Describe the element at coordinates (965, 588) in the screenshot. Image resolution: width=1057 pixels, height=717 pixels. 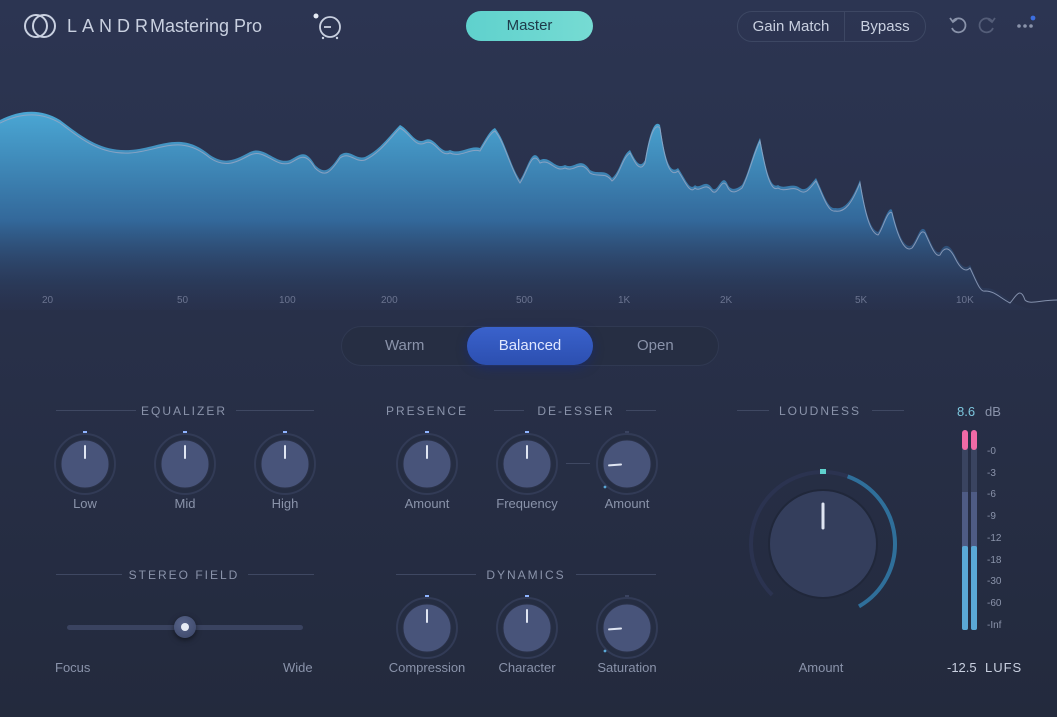
I see `meter-left-level` at that location.